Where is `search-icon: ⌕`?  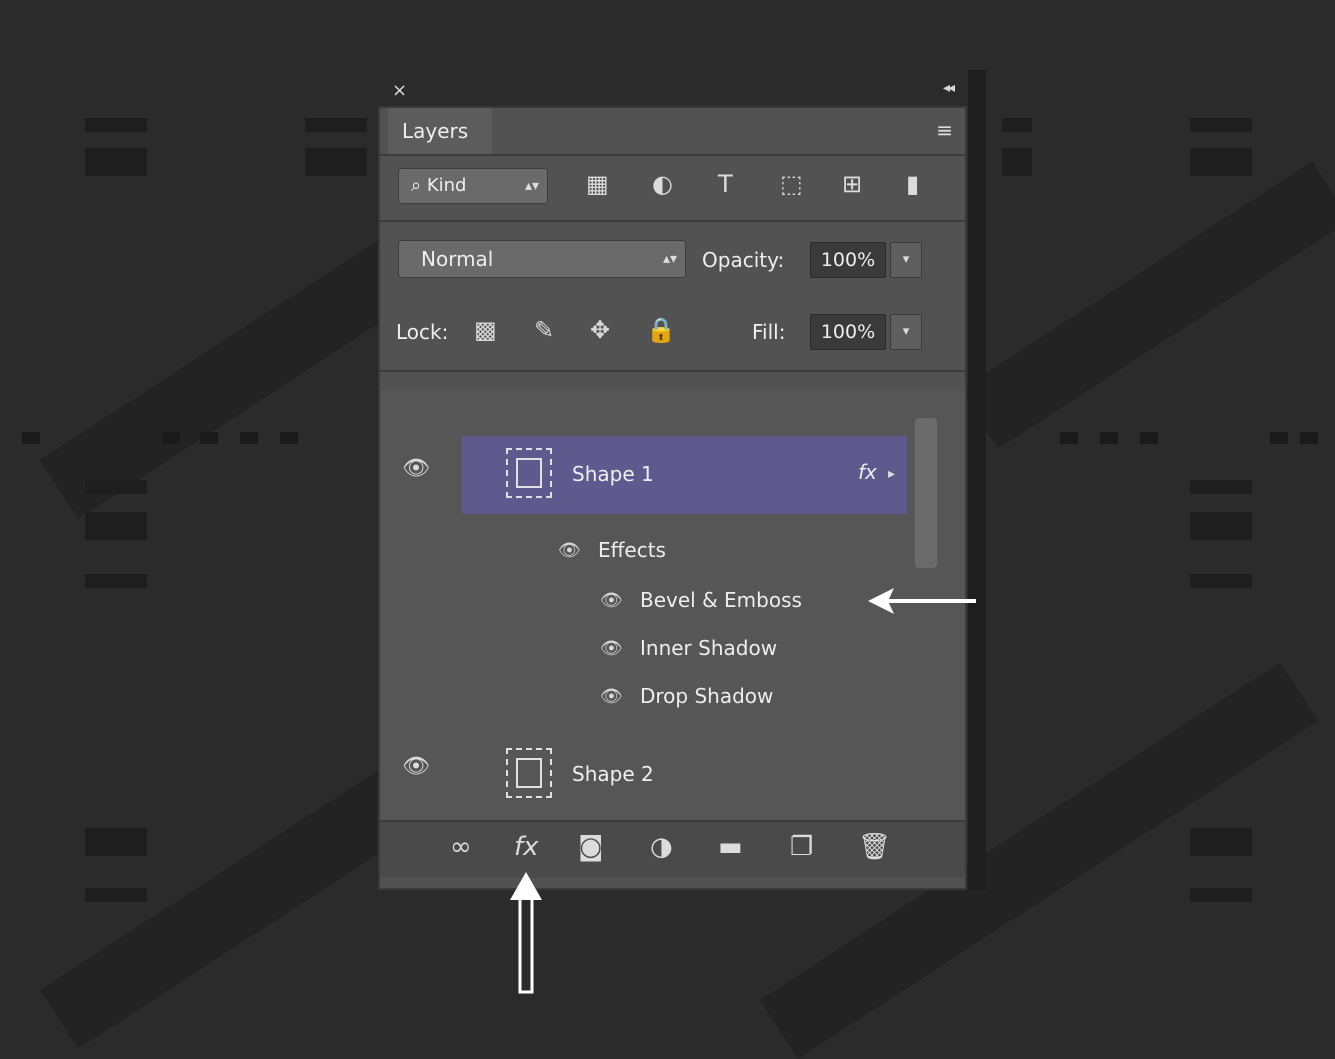 search-icon: ⌕ is located at coordinates (416, 185).